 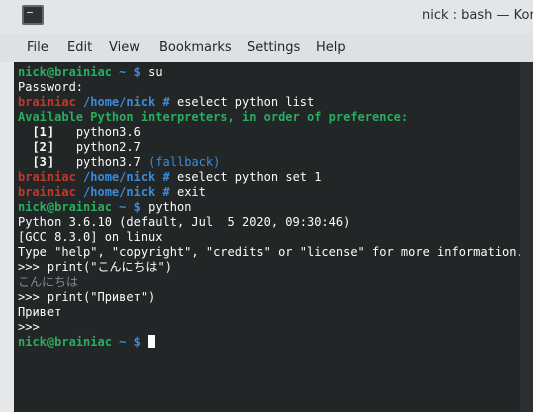 I want to click on interpreter-row: [2] python2.7, so click(x=79, y=147).